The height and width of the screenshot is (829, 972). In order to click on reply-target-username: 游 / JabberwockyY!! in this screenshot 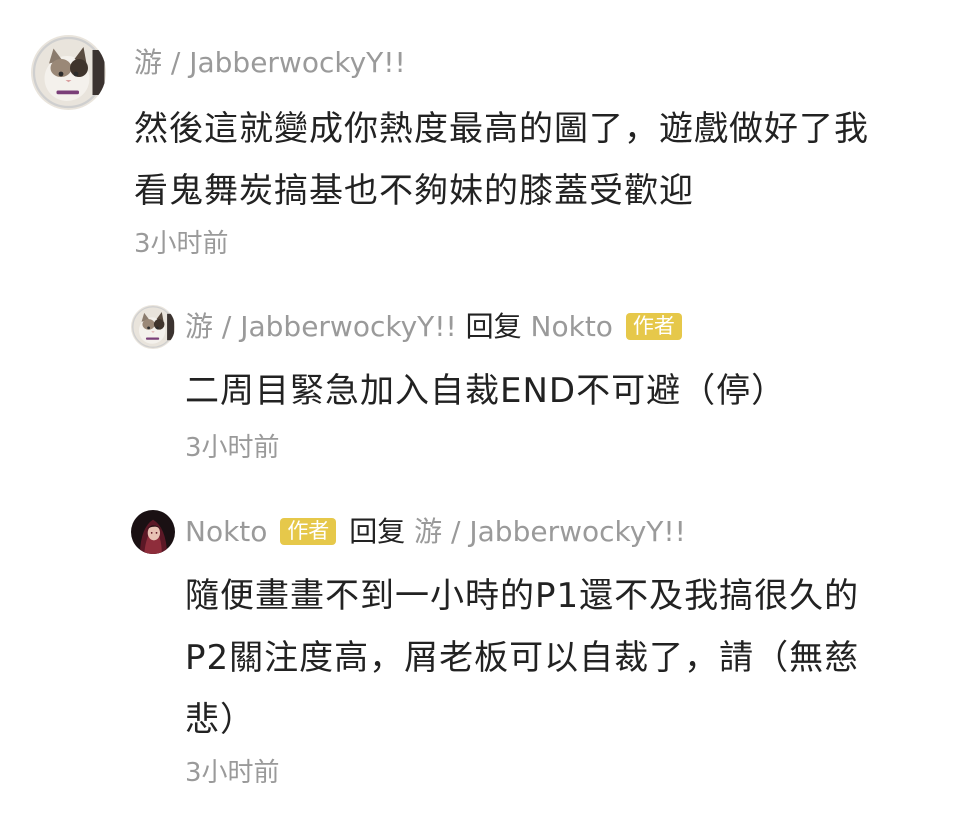, I will do `click(550, 531)`.